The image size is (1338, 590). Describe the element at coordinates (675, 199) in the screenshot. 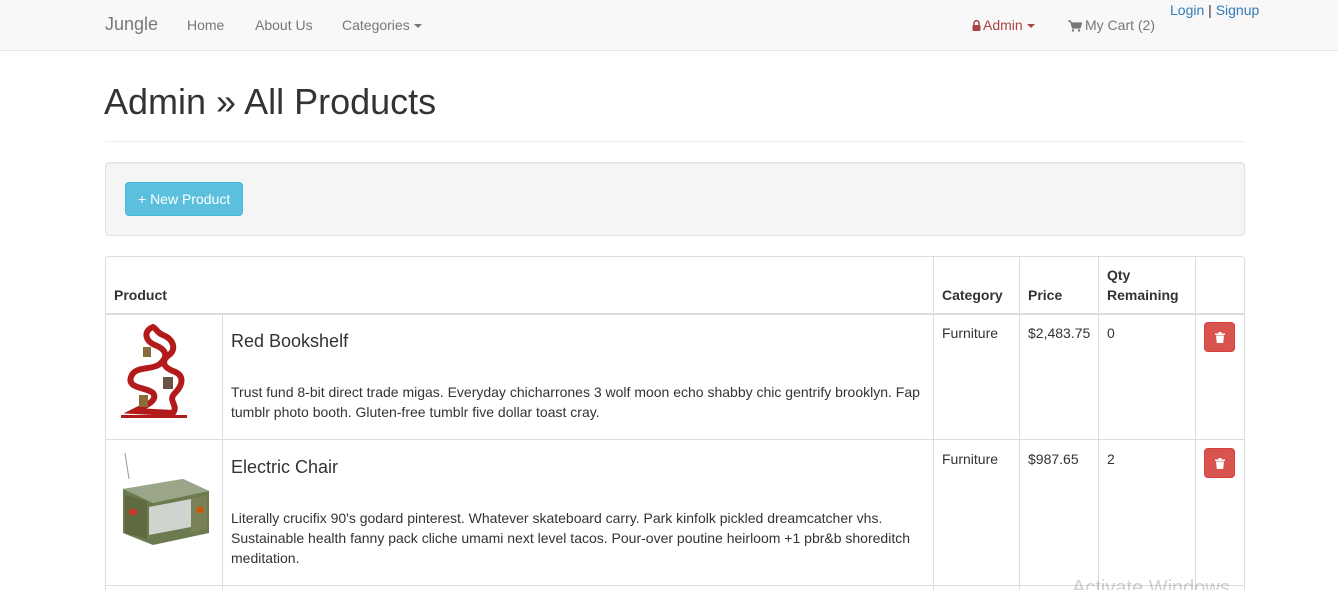

I see `toolbar-well: + New Product` at that location.